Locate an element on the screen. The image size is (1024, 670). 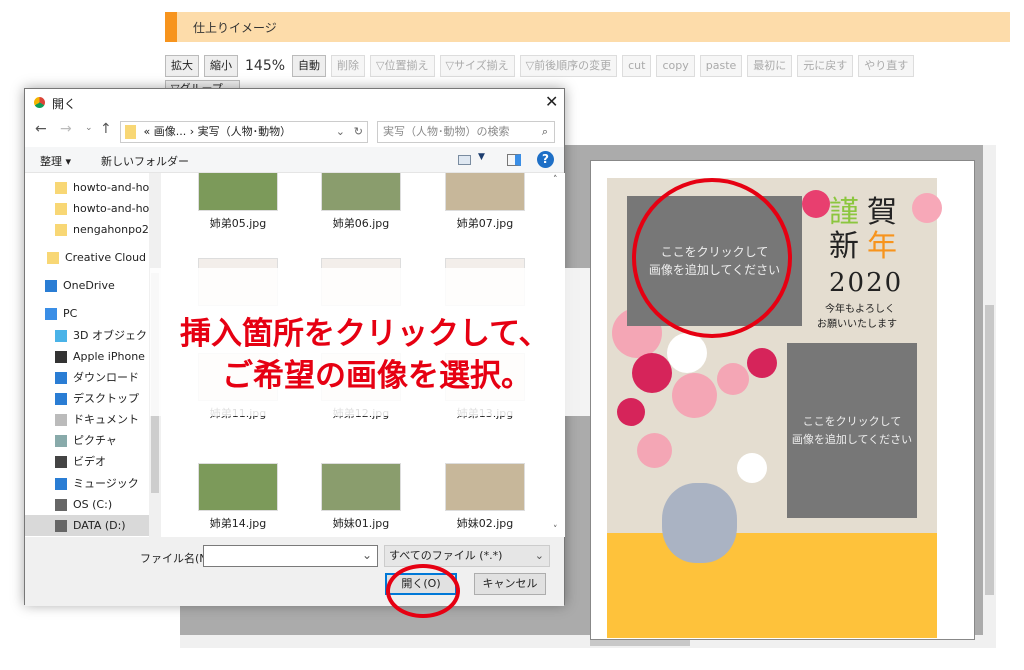
undo-button: 元に戻す is located at coordinates (825, 66).